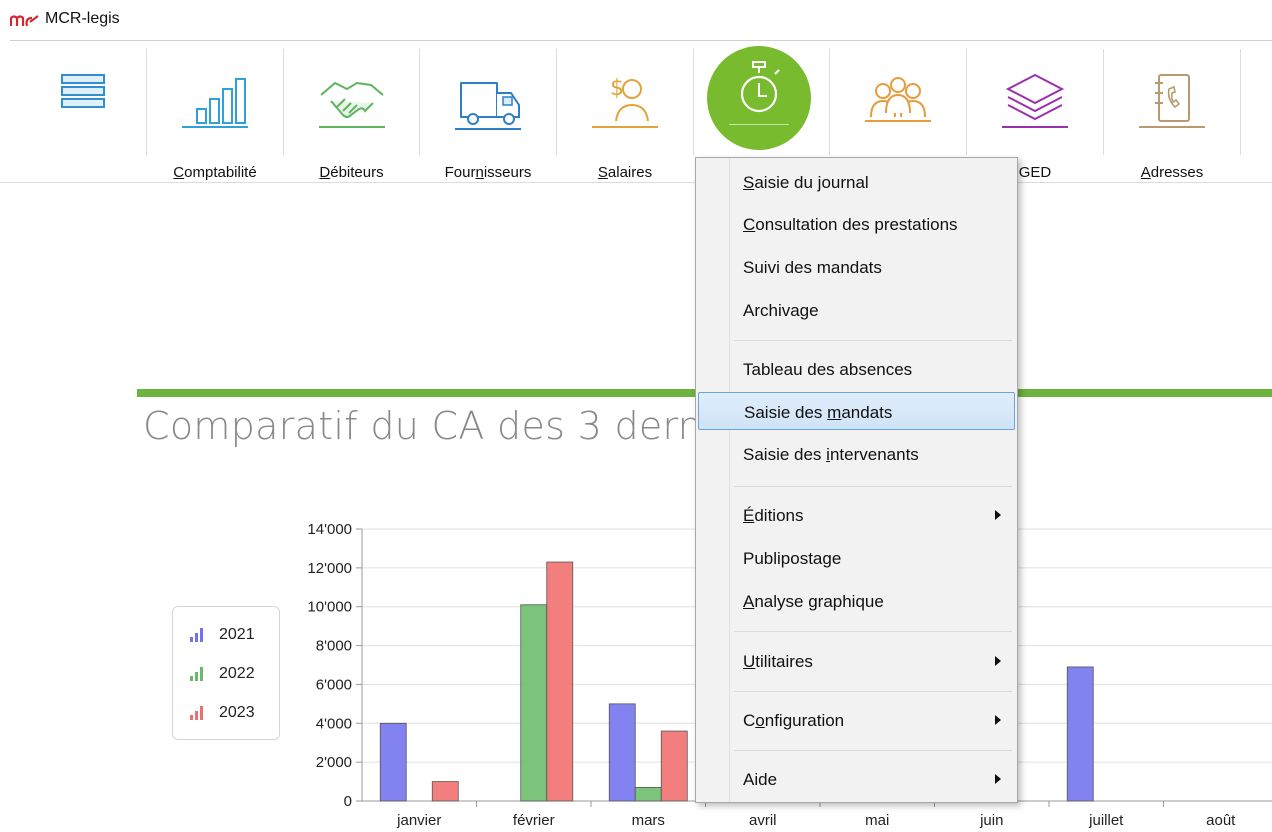 The image size is (1272, 832). I want to click on y-tick-label: 4'000, so click(334, 723).